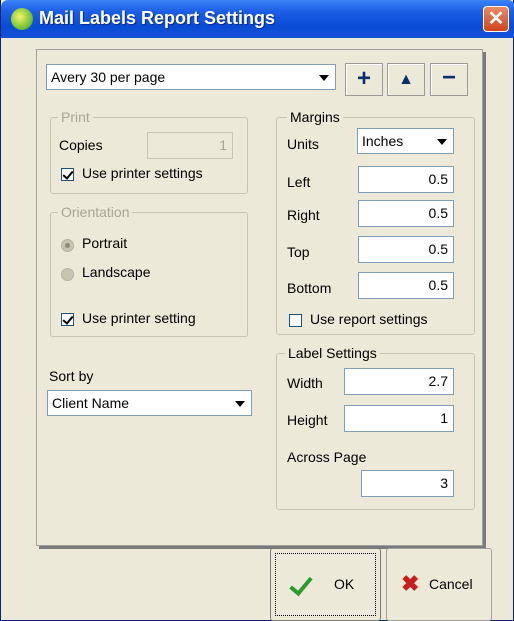 Image resolution: width=514 pixels, height=621 pixels. What do you see at coordinates (406, 179) in the screenshot?
I see `left-margin-field: 0.5` at bounding box center [406, 179].